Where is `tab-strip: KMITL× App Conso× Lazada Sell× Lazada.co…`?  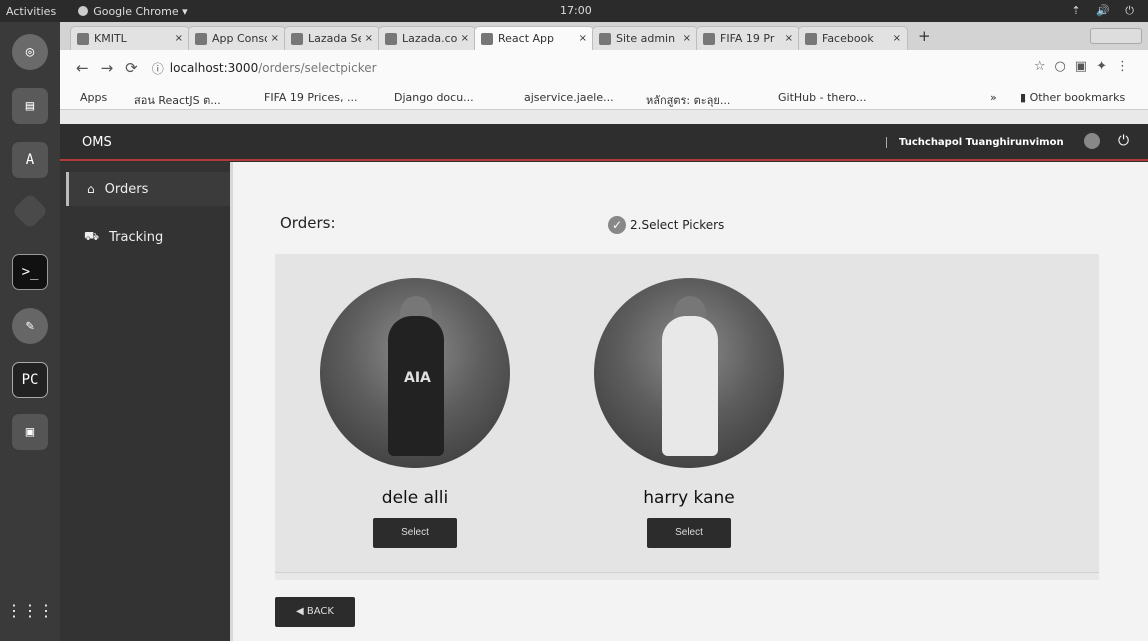 tab-strip: KMITL× App Conso× Lazada Sell× Lazada.co… is located at coordinates (604, 36).